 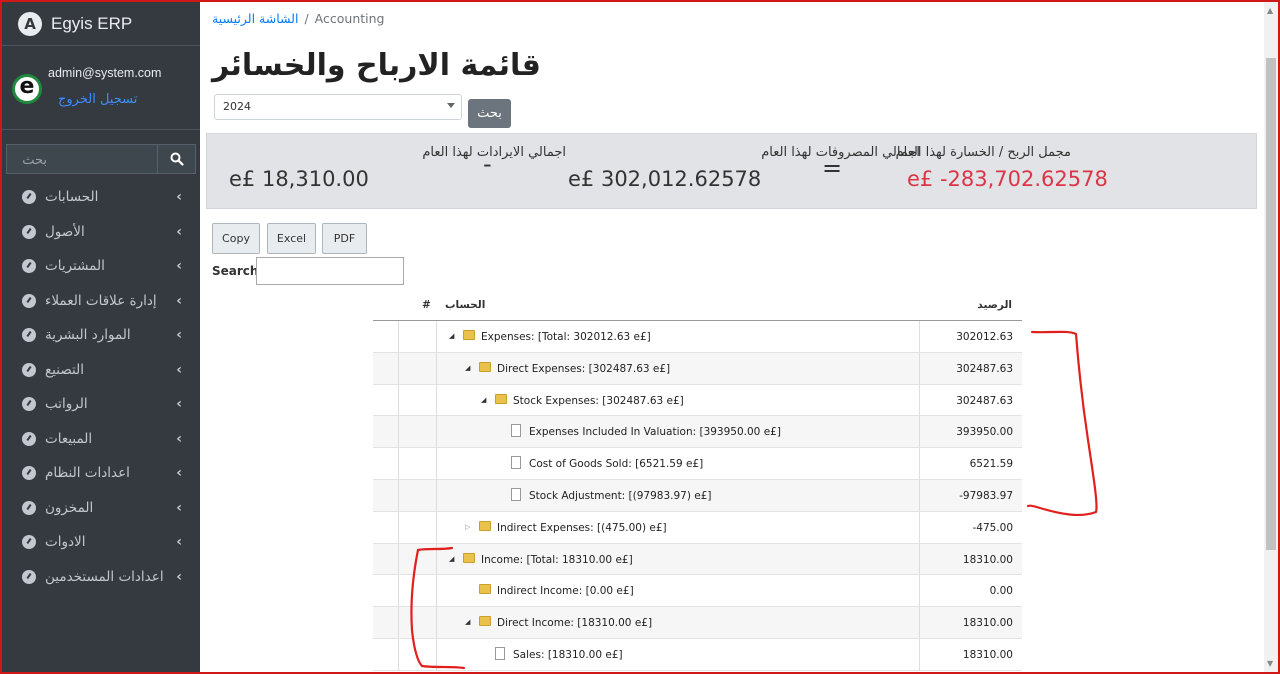 I want to click on scroll-up-arrow-icon: ▲, so click(x=1270, y=10).